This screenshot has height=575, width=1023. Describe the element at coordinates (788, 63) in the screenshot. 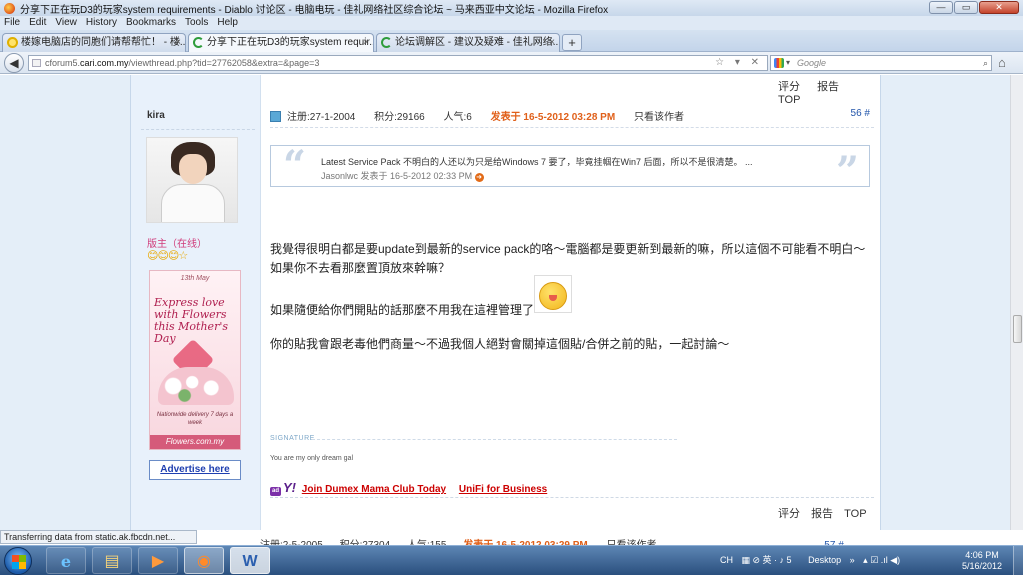

I see `search-engine-dropdown-icon: ▾` at that location.